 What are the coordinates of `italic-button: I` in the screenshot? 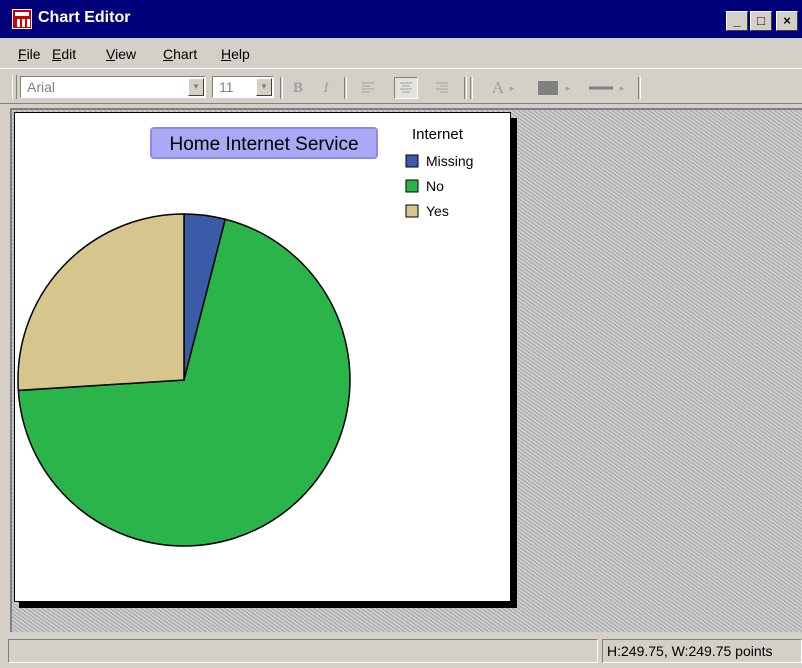 It's located at (326, 88).